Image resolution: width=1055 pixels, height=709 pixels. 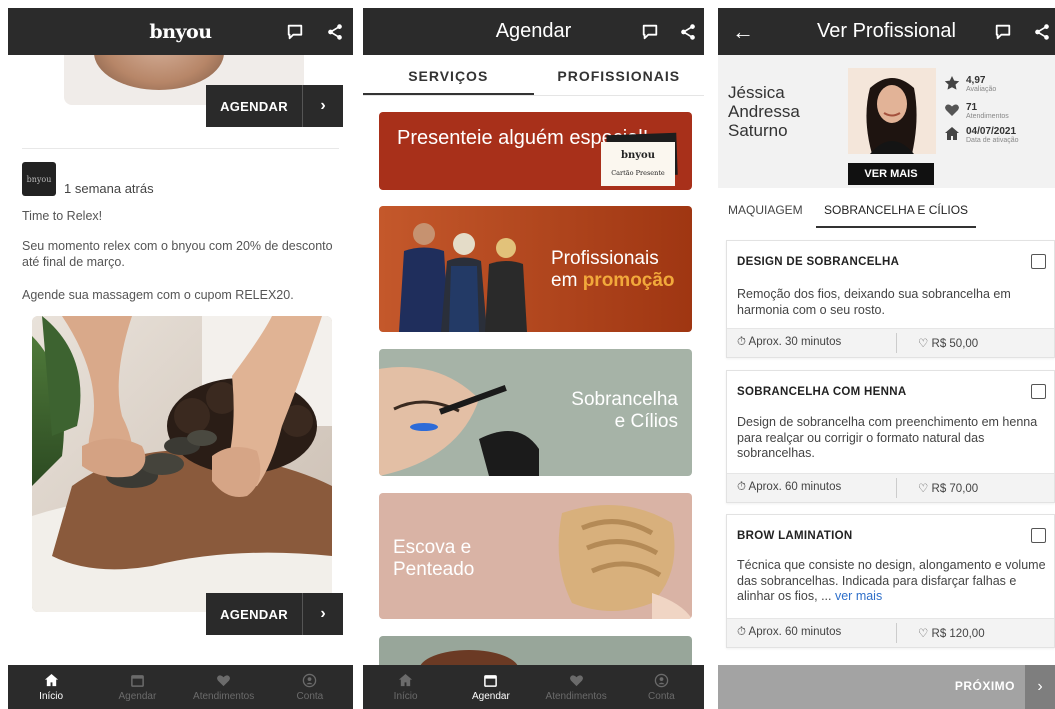 I want to click on rating-value: 4,97, so click(x=976, y=80).